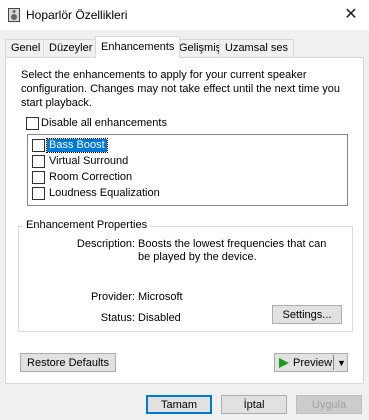  Describe the element at coordinates (329, 404) in the screenshot. I see `apply-button: Uygula` at that location.